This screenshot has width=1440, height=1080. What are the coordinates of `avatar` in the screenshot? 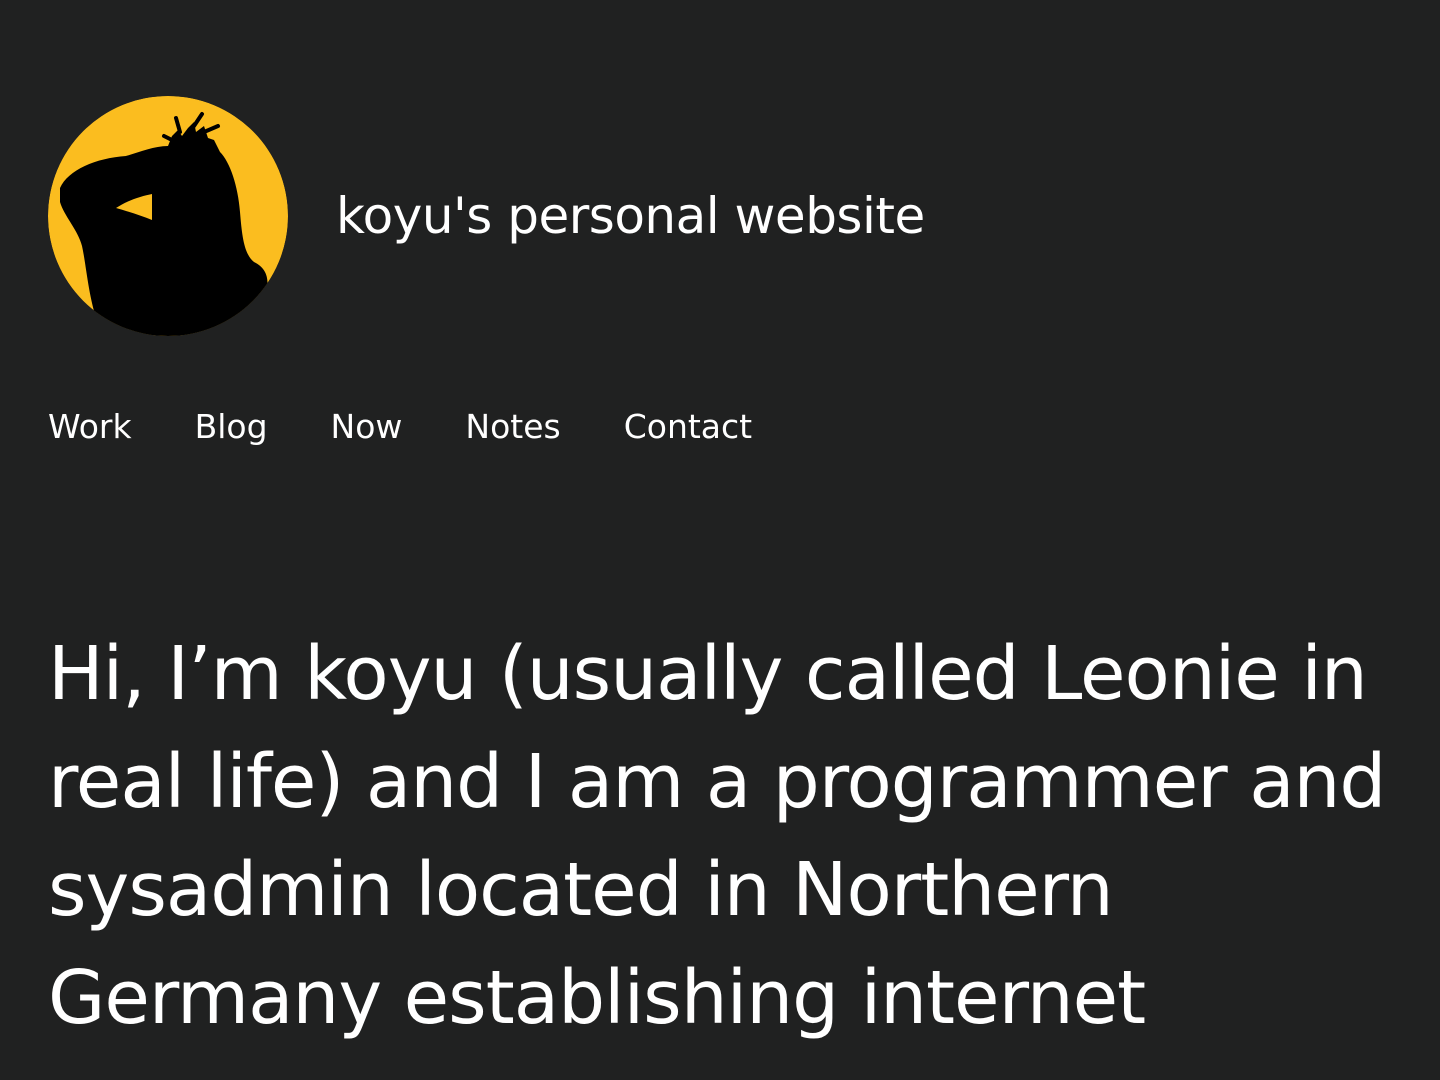 It's located at (168, 216).